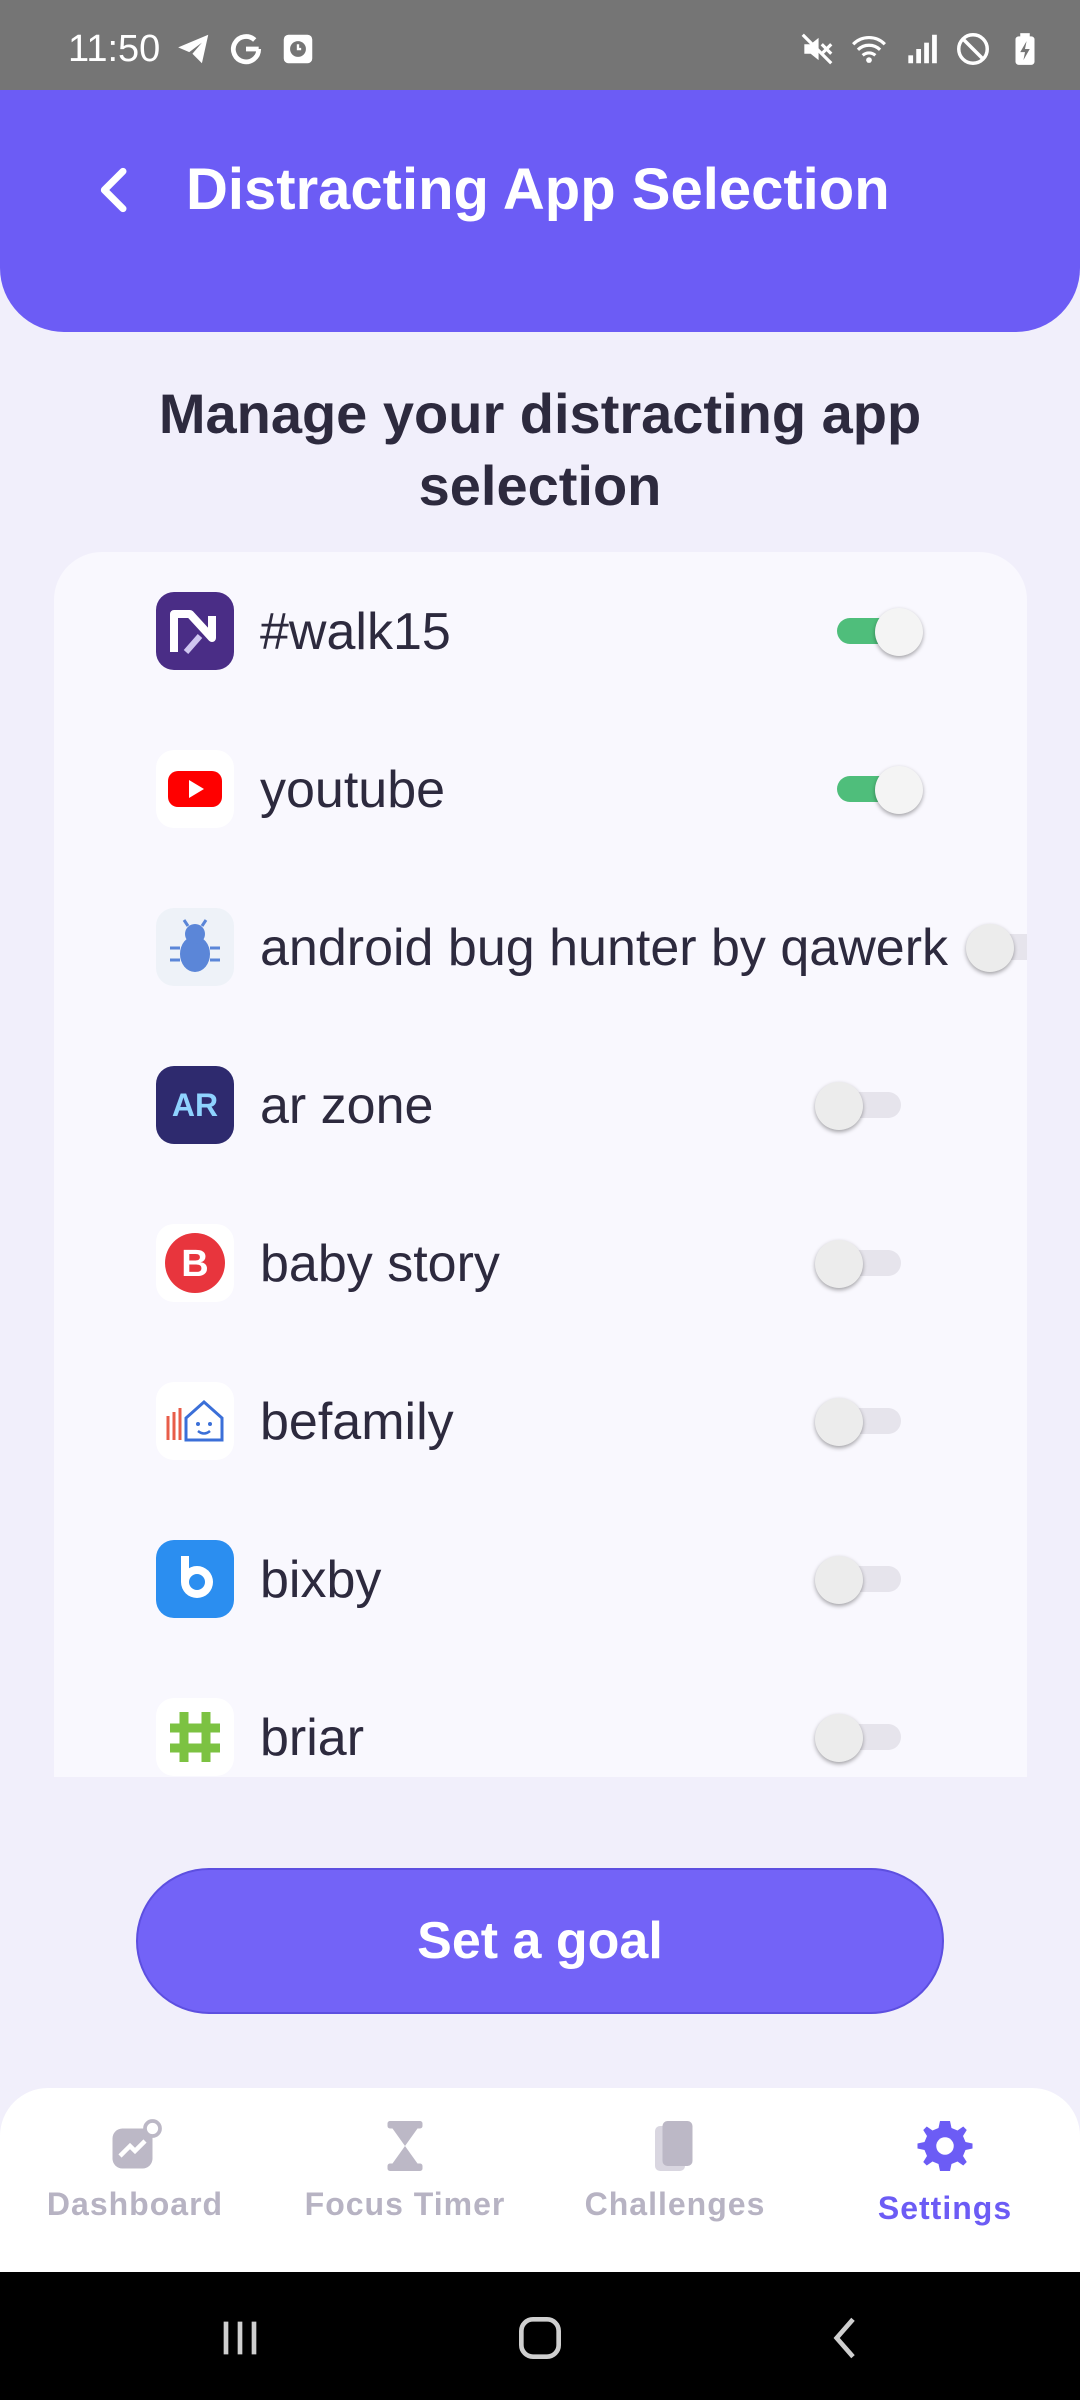 The height and width of the screenshot is (2400, 1080). I want to click on status-time: 11:50, so click(114, 49).